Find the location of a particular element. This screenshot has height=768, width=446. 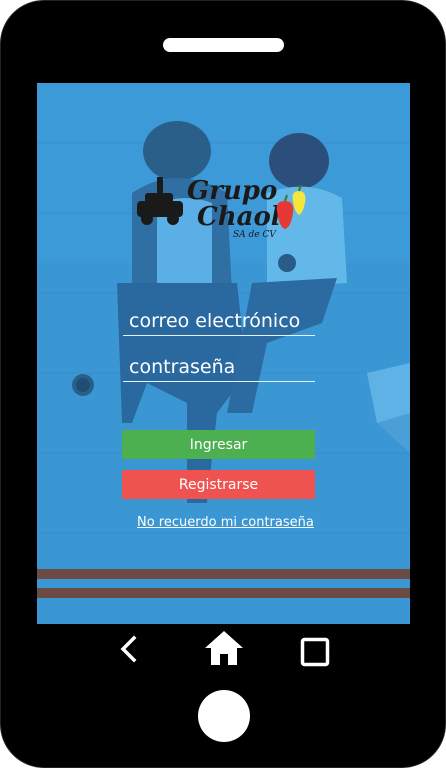

forgot-password-link: No recuerdo mi contraseña is located at coordinates (225, 522).